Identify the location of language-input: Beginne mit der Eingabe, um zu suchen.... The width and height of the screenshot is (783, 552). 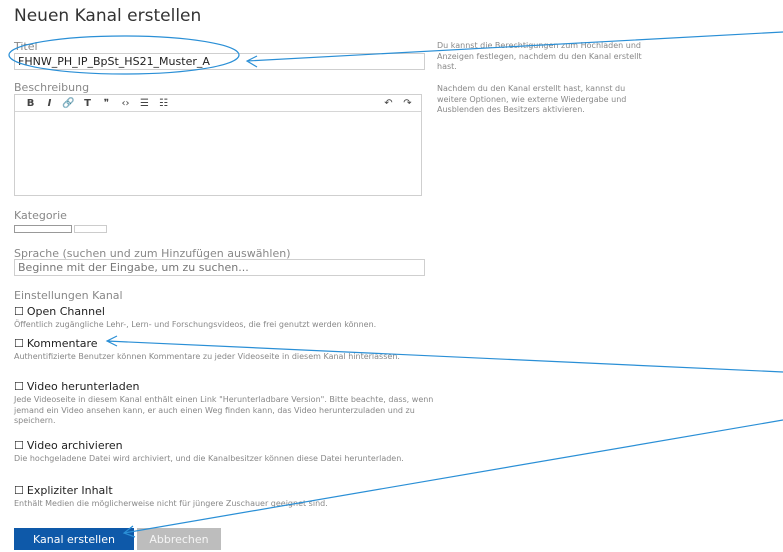
(219, 267).